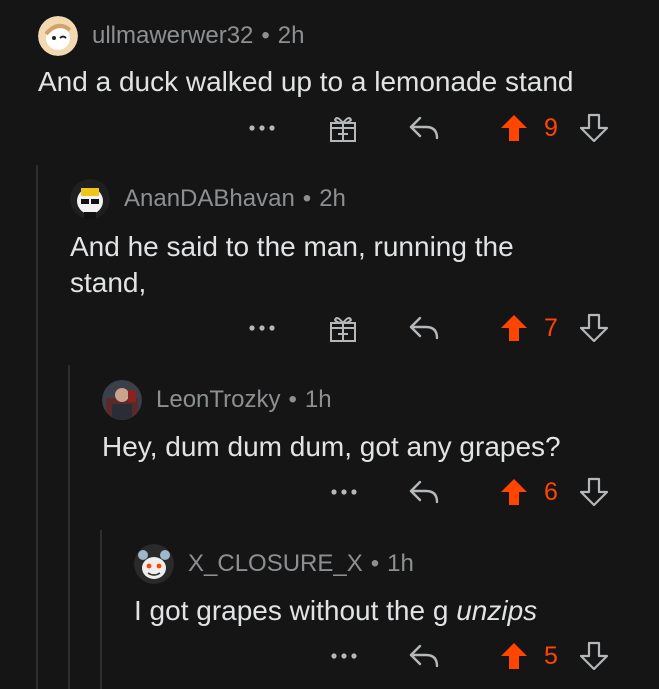 The image size is (659, 689). Describe the element at coordinates (551, 656) in the screenshot. I see `vote-score: 5` at that location.